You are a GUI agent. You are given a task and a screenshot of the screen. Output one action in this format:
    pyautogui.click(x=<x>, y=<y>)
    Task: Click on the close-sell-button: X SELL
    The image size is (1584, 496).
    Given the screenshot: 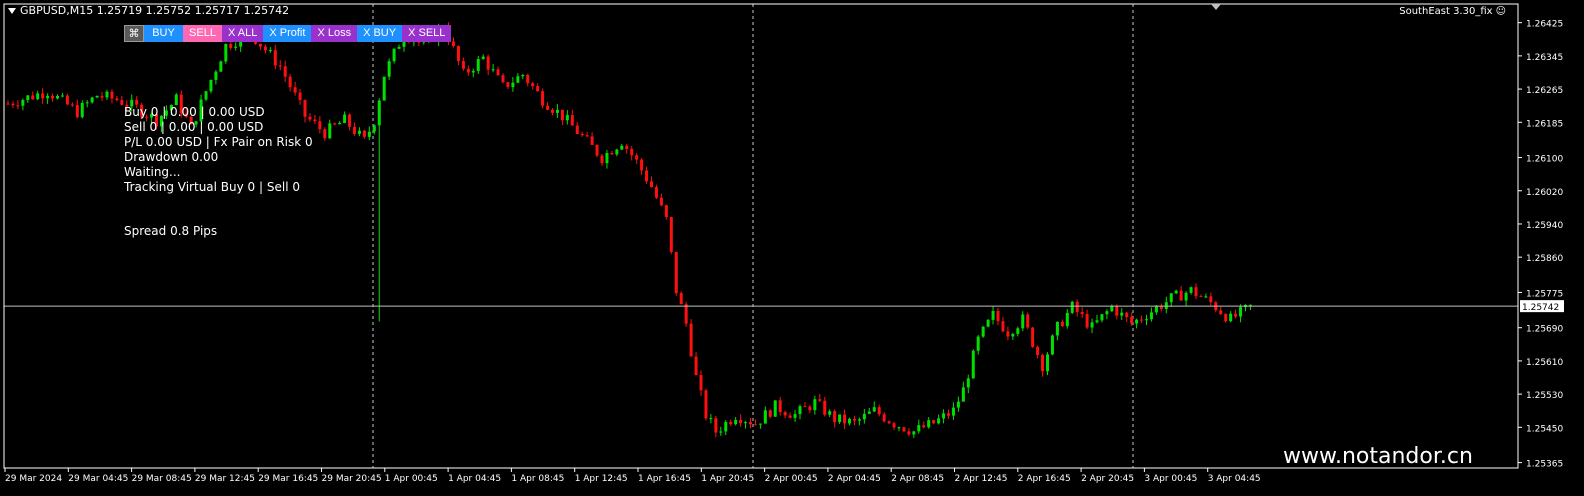 What is the action you would take?
    pyautogui.click(x=427, y=33)
    